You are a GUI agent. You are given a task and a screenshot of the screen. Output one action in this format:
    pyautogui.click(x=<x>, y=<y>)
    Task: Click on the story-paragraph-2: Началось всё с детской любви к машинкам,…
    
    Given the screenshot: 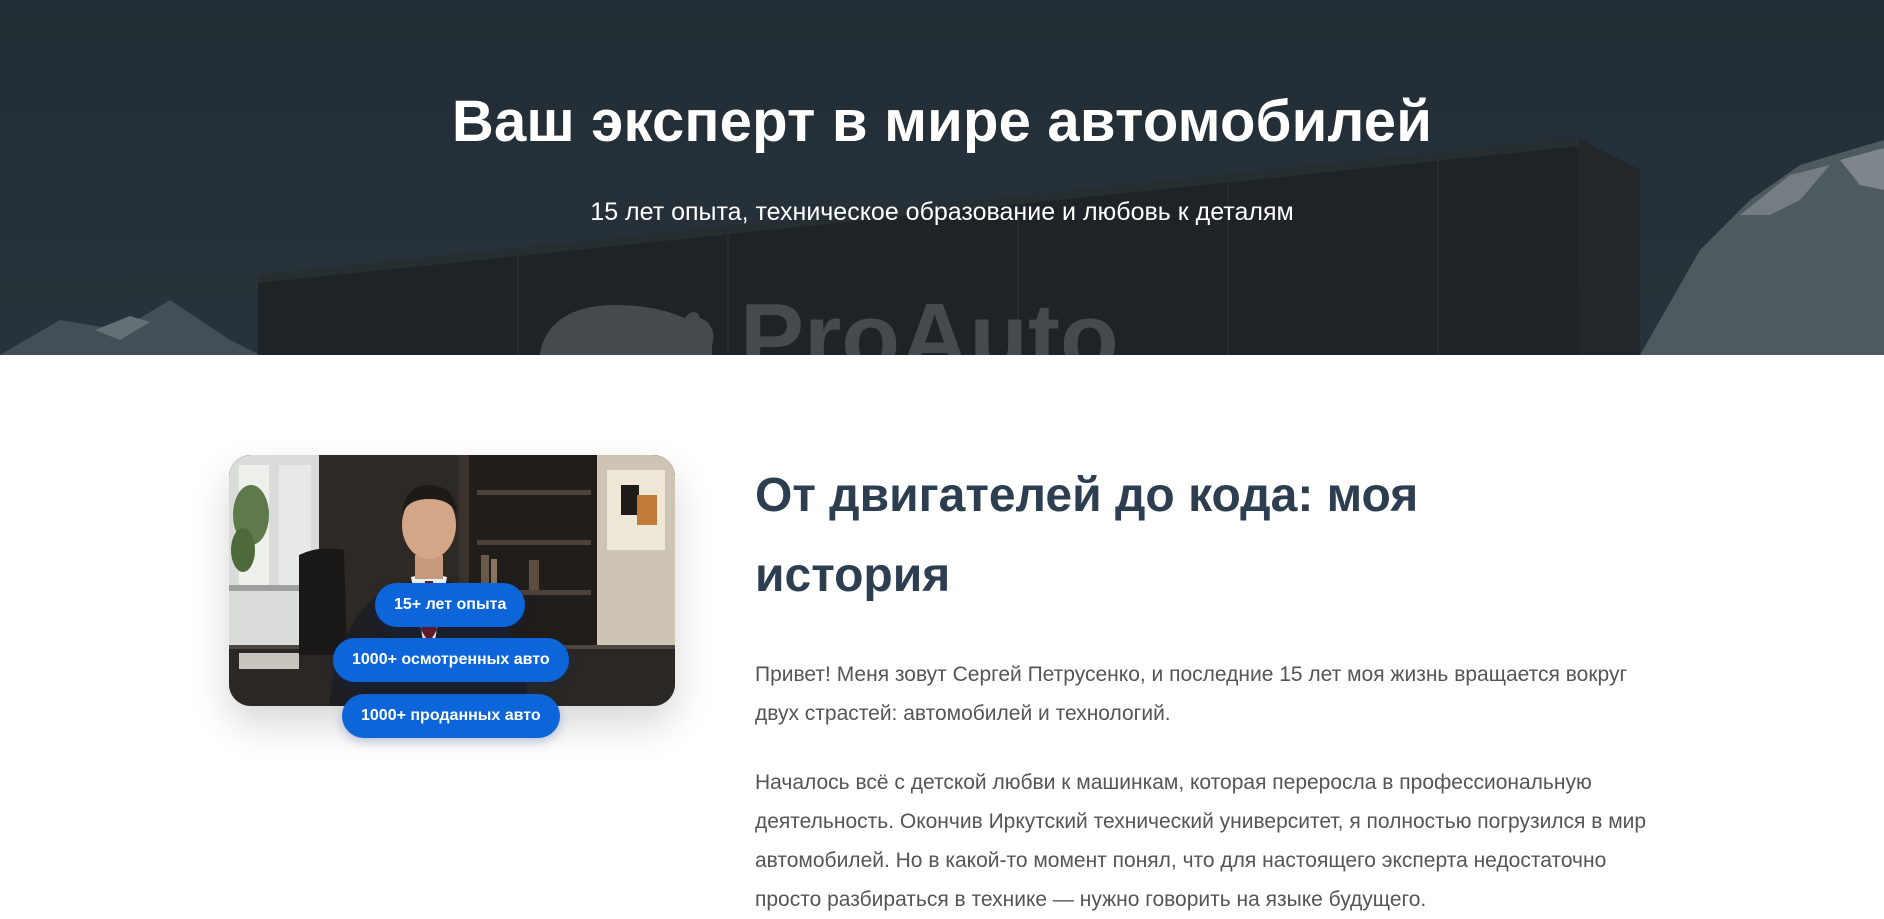 What is the action you would take?
    pyautogui.click(x=1201, y=841)
    